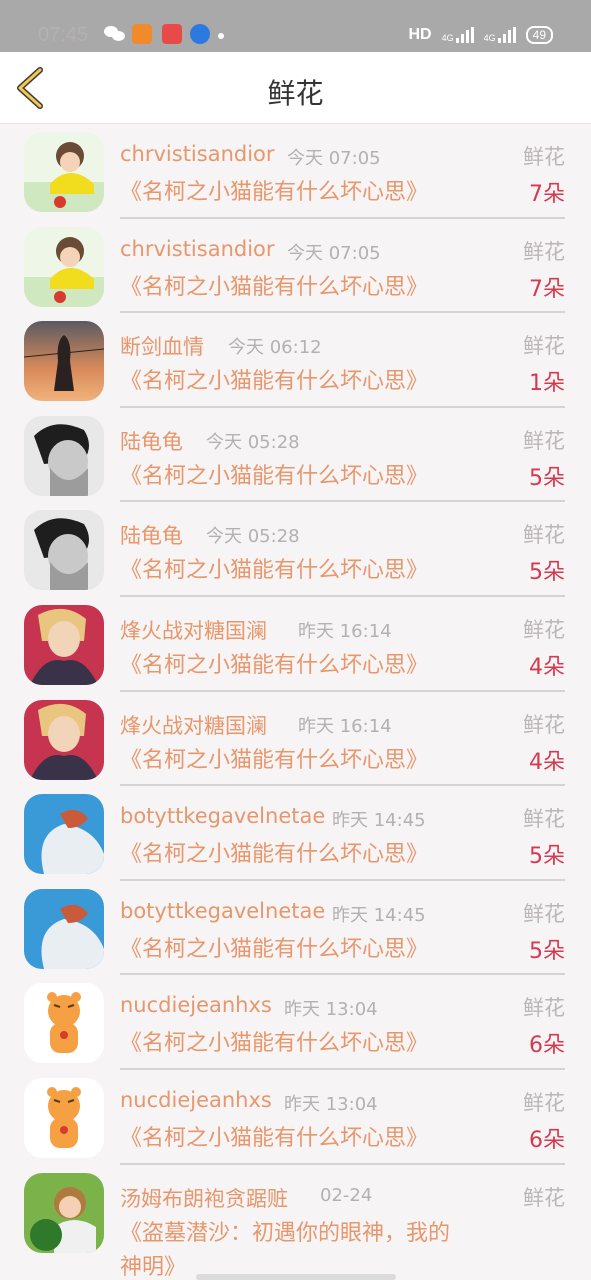 The image size is (591, 1280). I want to click on hd-indicator: HD, so click(420, 34).